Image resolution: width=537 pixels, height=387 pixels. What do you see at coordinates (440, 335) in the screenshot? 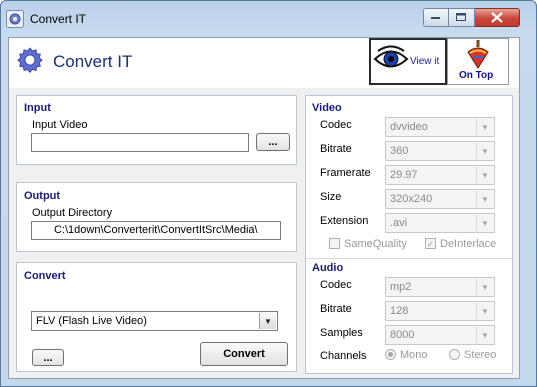
I see `samples-select: 8000 ▼` at bounding box center [440, 335].